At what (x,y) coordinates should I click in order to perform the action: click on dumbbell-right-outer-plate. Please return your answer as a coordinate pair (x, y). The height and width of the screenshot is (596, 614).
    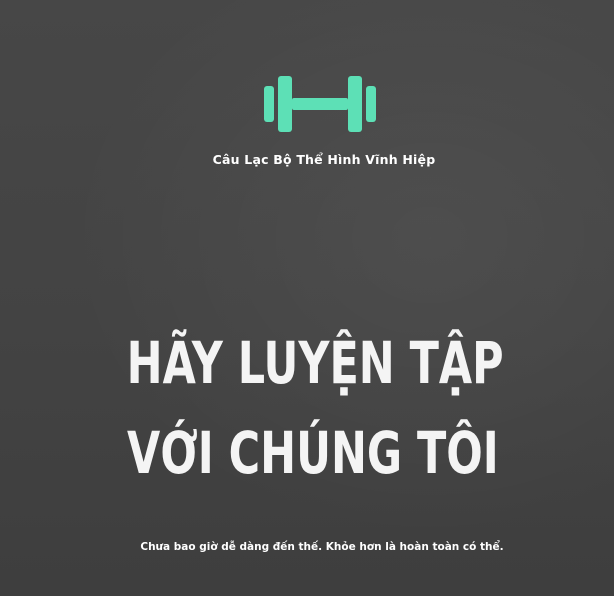
    Looking at the image, I should click on (371, 104).